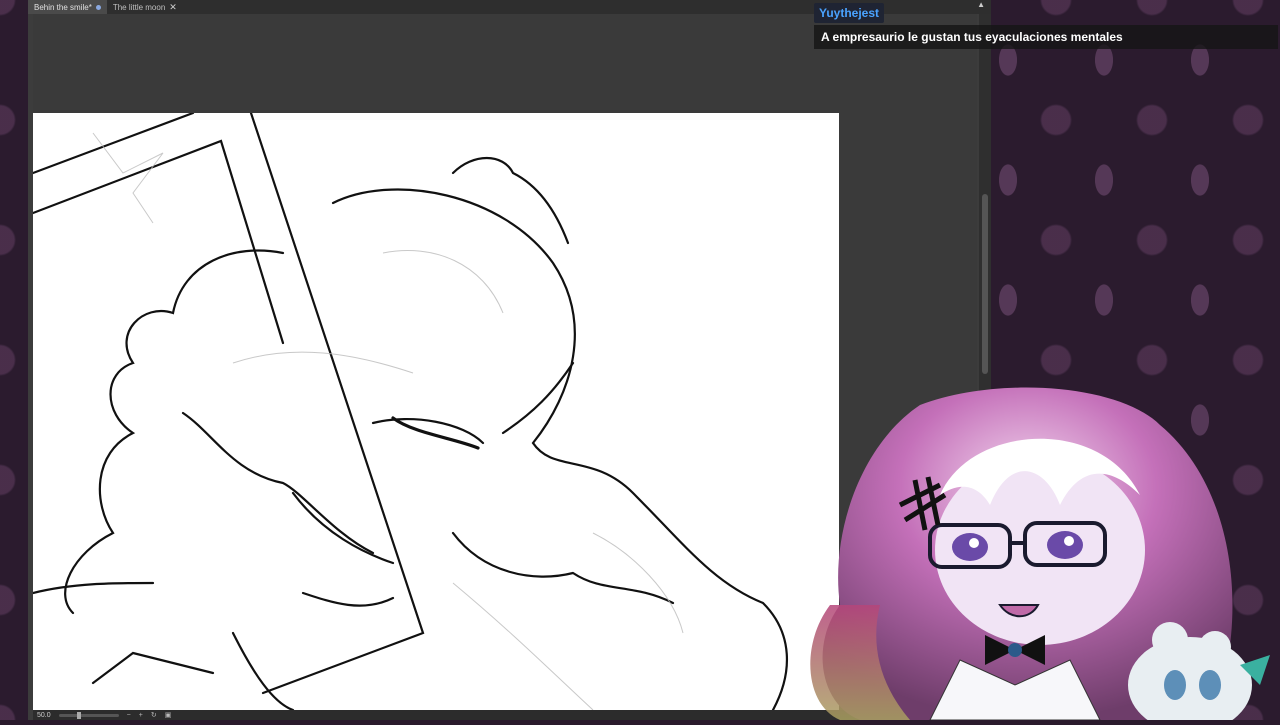 This screenshot has height=725, width=1280. I want to click on tab-the-little-moon: The little moon ✕, so click(145, 7).